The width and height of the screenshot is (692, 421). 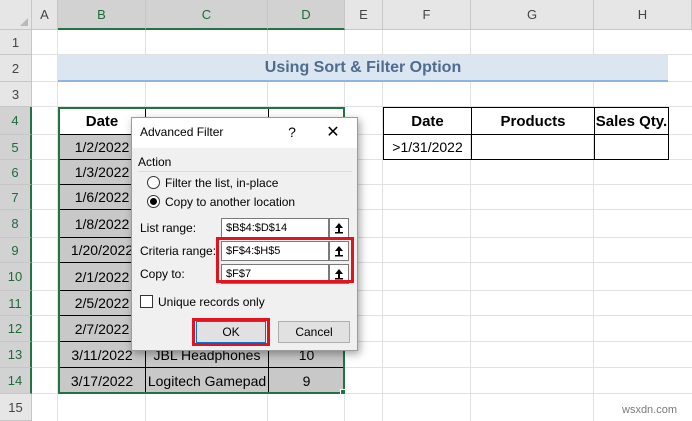 I want to click on select-all-corner, so click(x=16, y=15).